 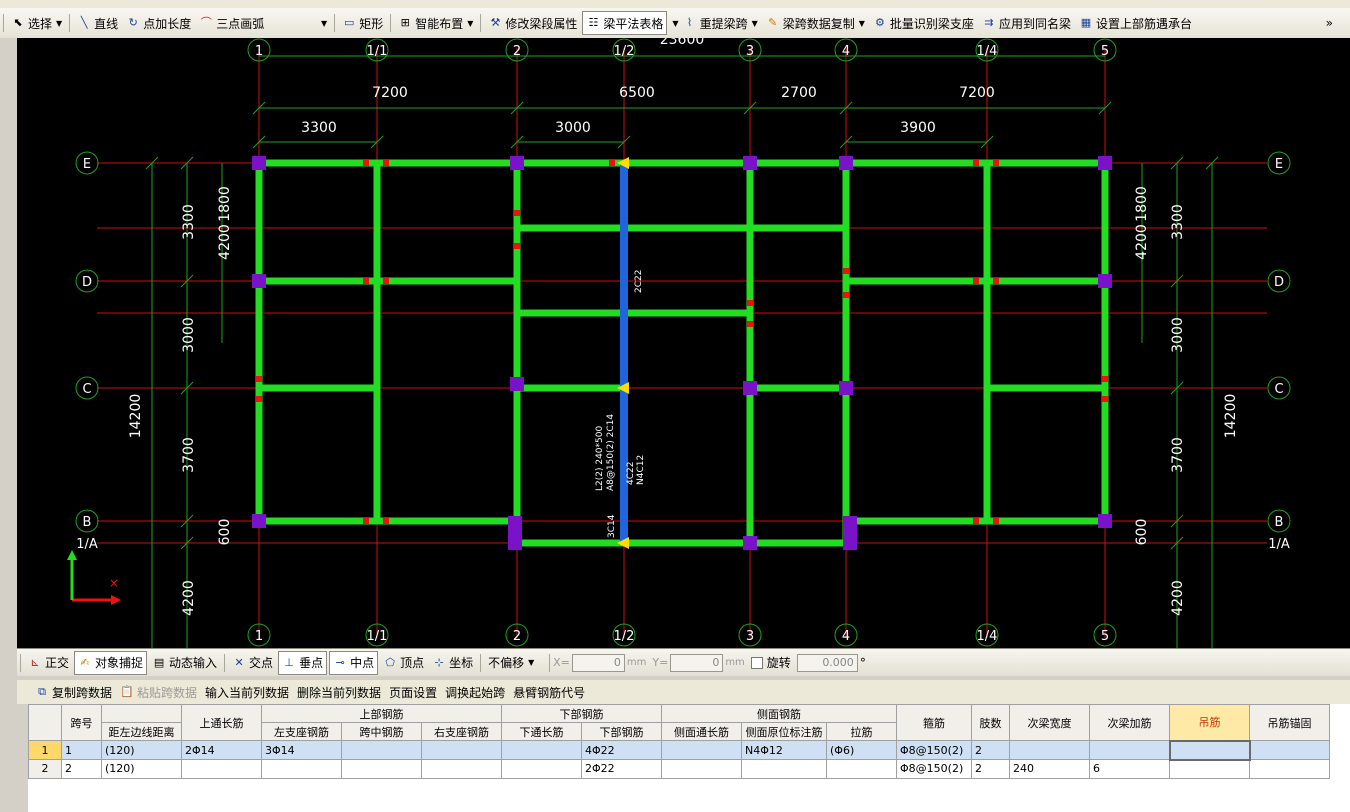 I want to click on page-setup-button: 页面设置, so click(x=413, y=692).